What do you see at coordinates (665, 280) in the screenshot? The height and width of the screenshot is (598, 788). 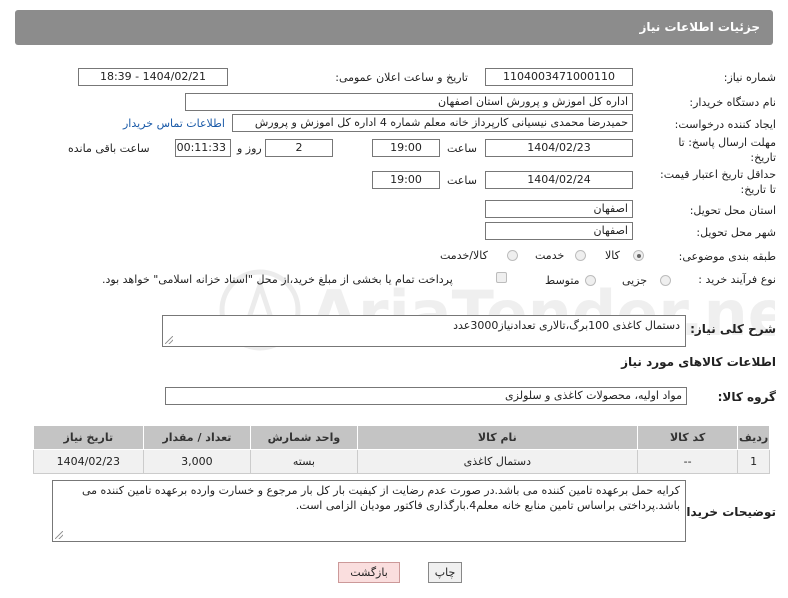 I see `purchase-type-radio-minor` at bounding box center [665, 280].